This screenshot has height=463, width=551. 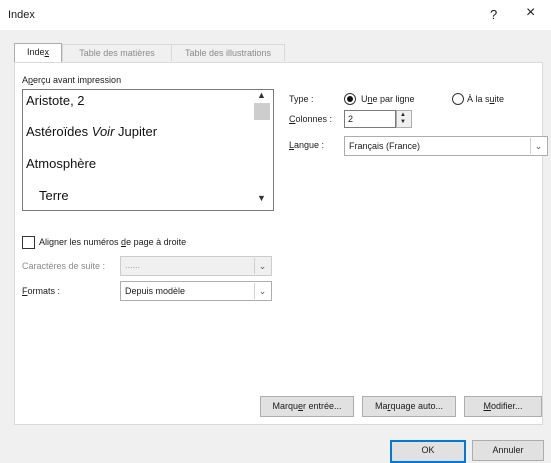 What do you see at coordinates (92, 131) in the screenshot?
I see `preview-line: Astéroïdes Voir Jupiter` at bounding box center [92, 131].